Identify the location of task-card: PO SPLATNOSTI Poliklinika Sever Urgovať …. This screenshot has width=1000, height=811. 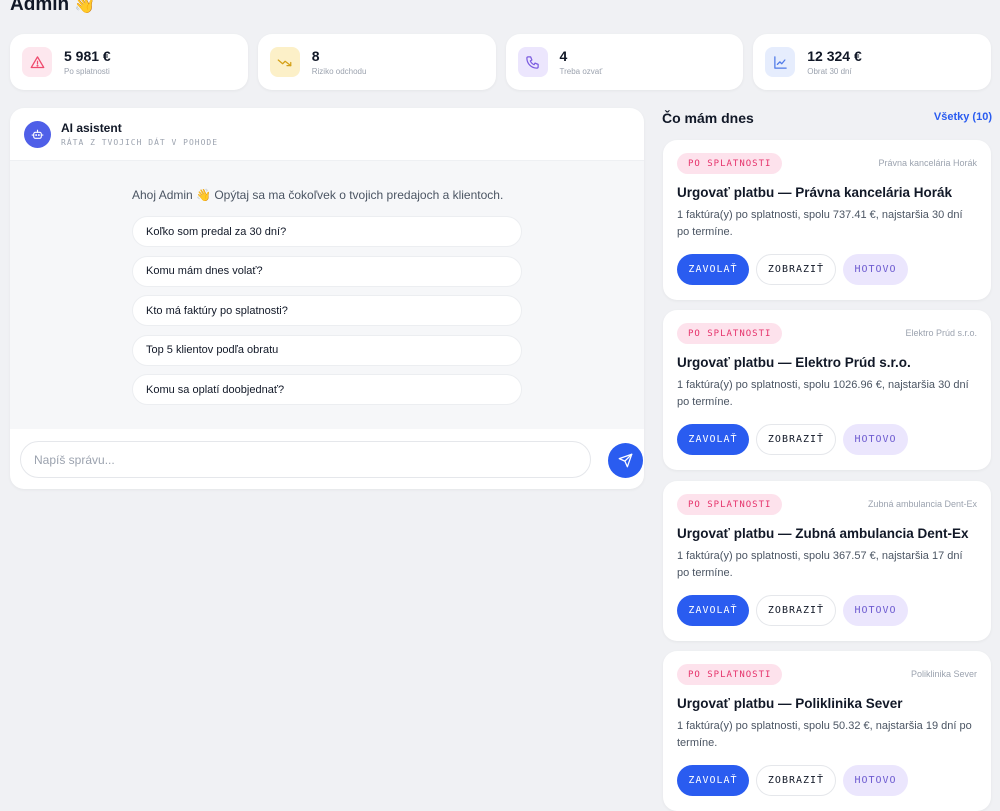
(827, 731).